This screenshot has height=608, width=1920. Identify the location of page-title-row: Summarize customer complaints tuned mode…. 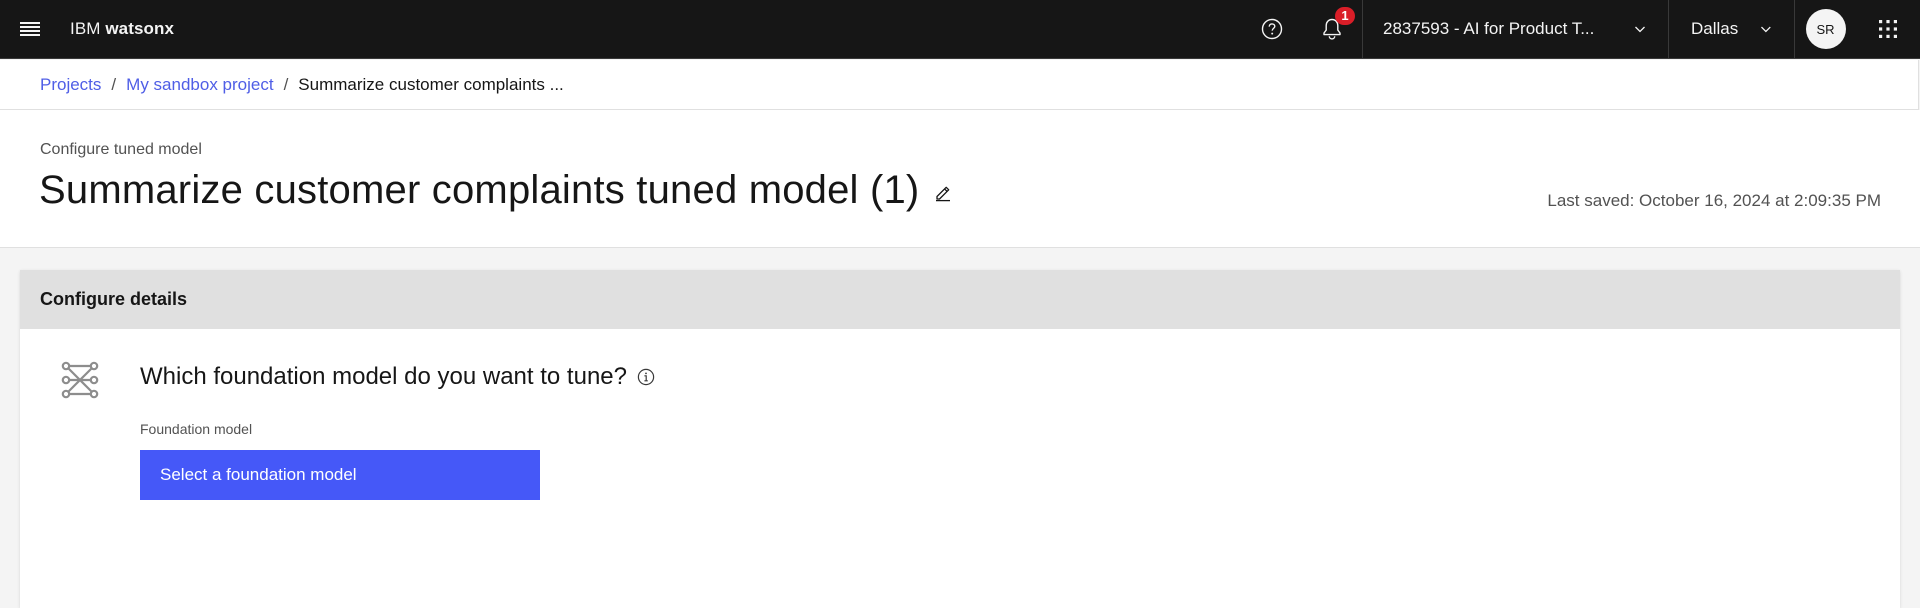
(496, 190).